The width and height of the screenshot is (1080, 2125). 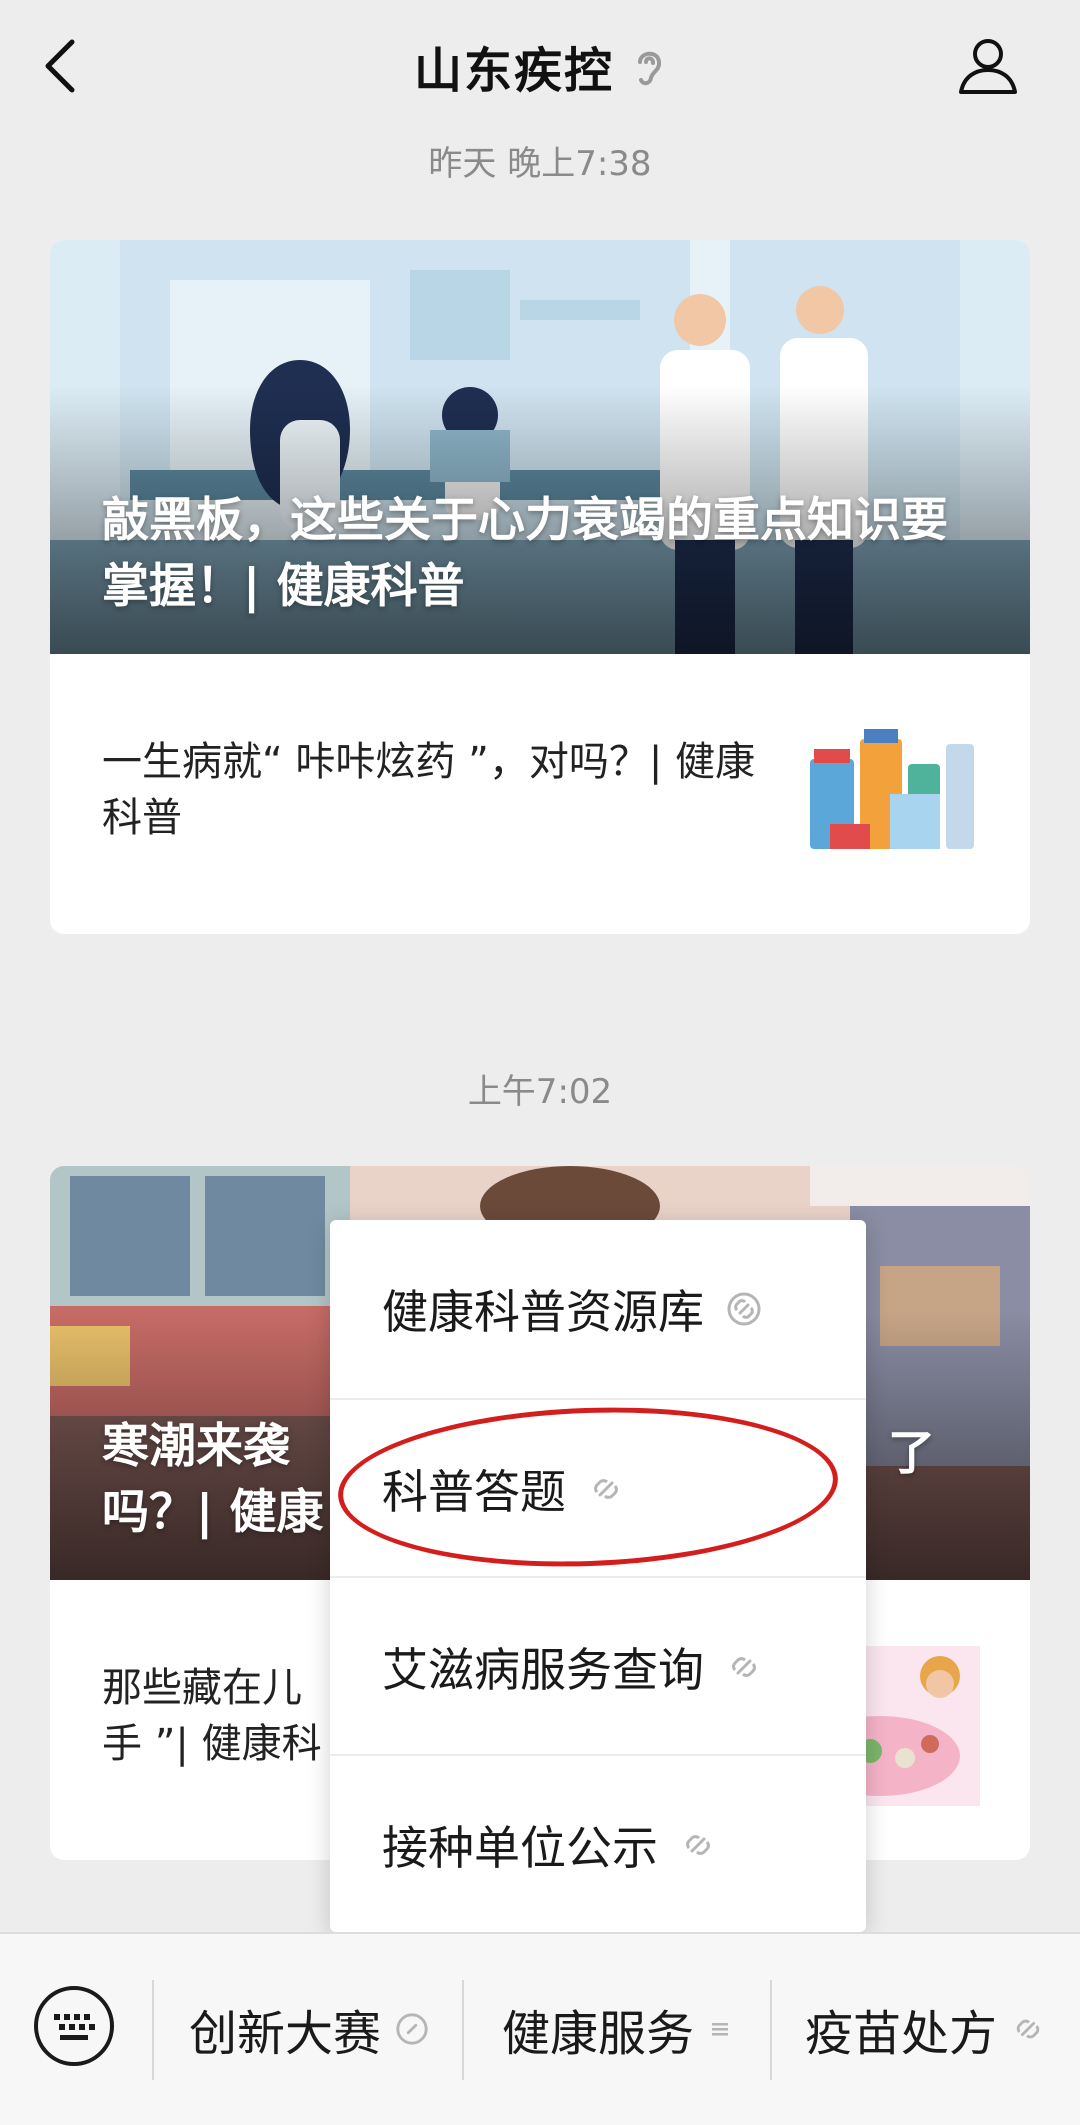 What do you see at coordinates (213, 1512) in the screenshot?
I see `cover-title-line2: 吗？| 健康` at bounding box center [213, 1512].